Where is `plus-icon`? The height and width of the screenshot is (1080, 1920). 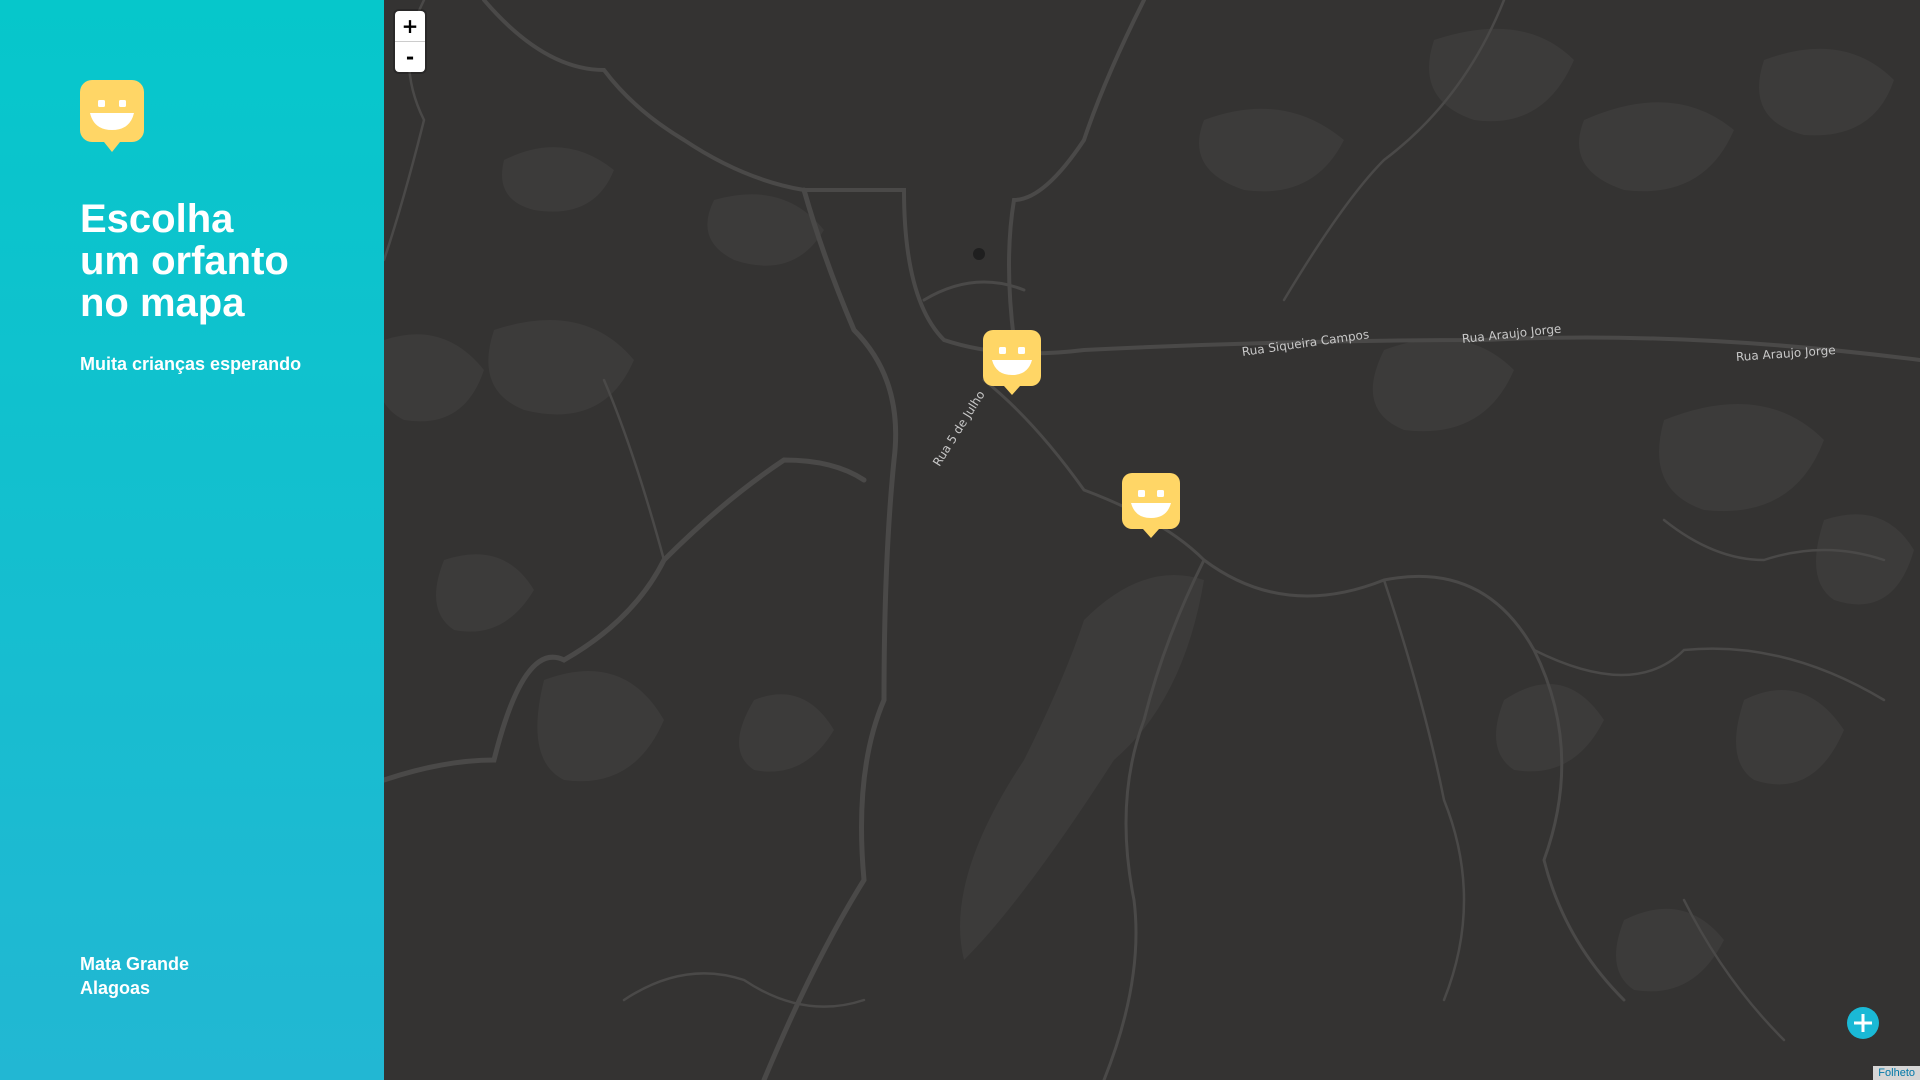 plus-icon is located at coordinates (1863, 1023).